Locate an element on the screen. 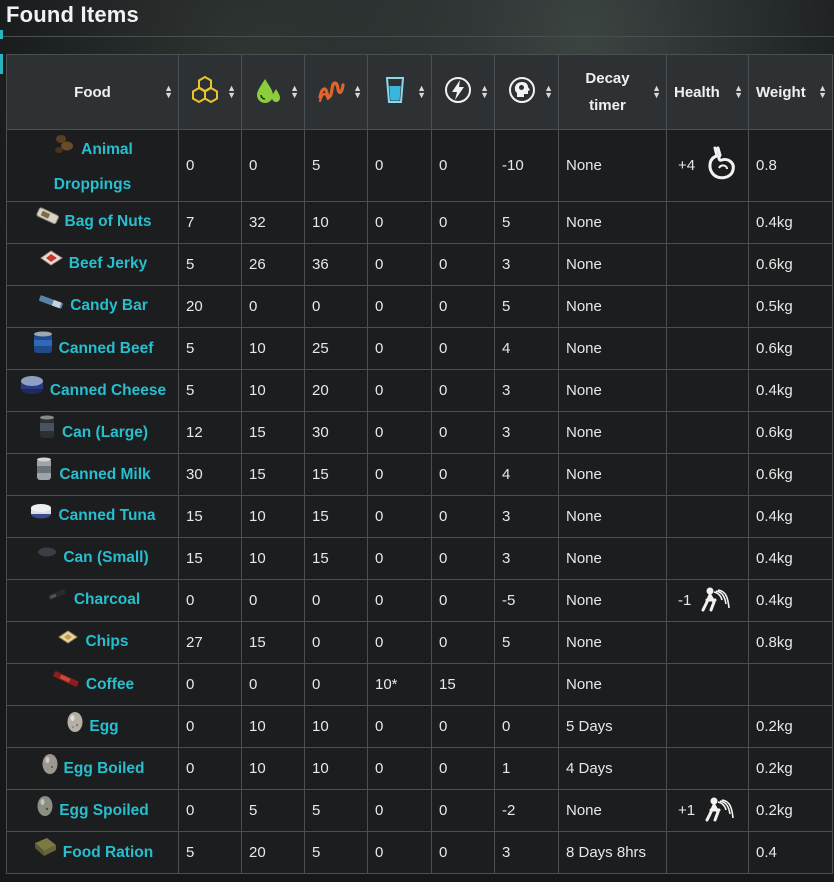  food-name-link: Candy Bar is located at coordinates (109, 306).